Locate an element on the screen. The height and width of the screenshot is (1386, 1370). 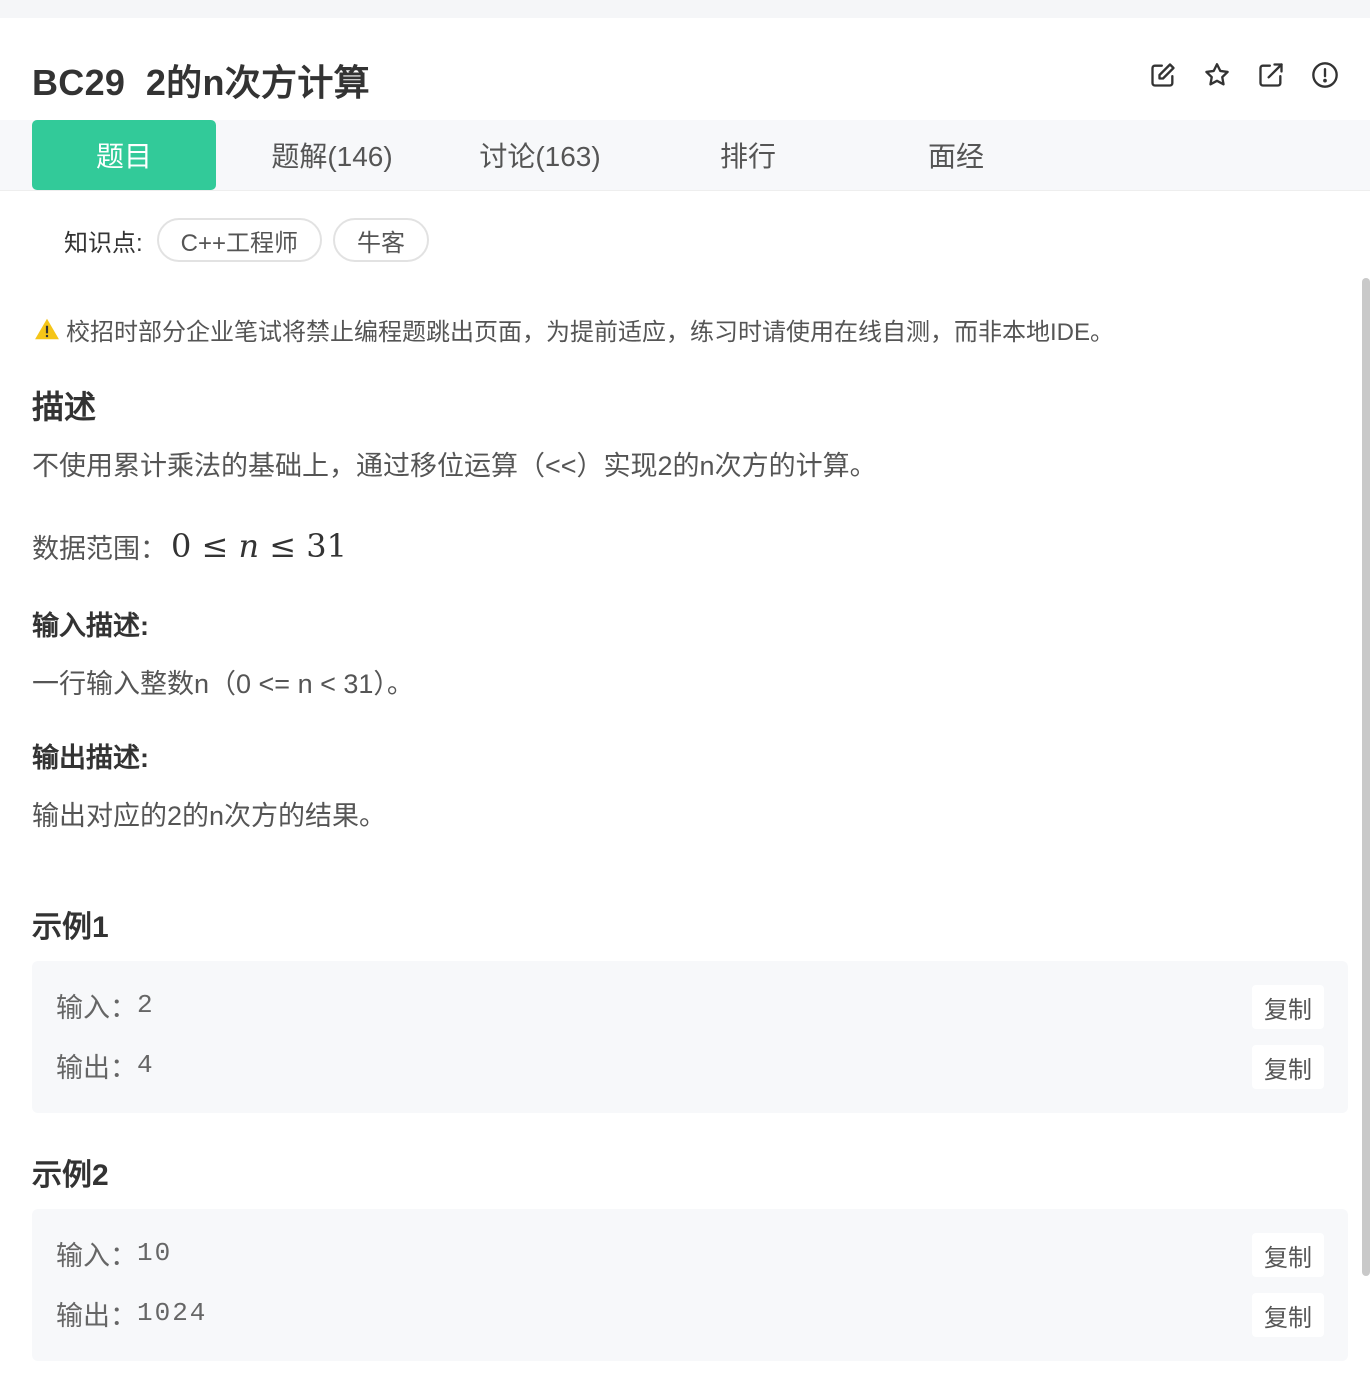
input-desc-heading: 输入描述: is located at coordinates (90, 626).